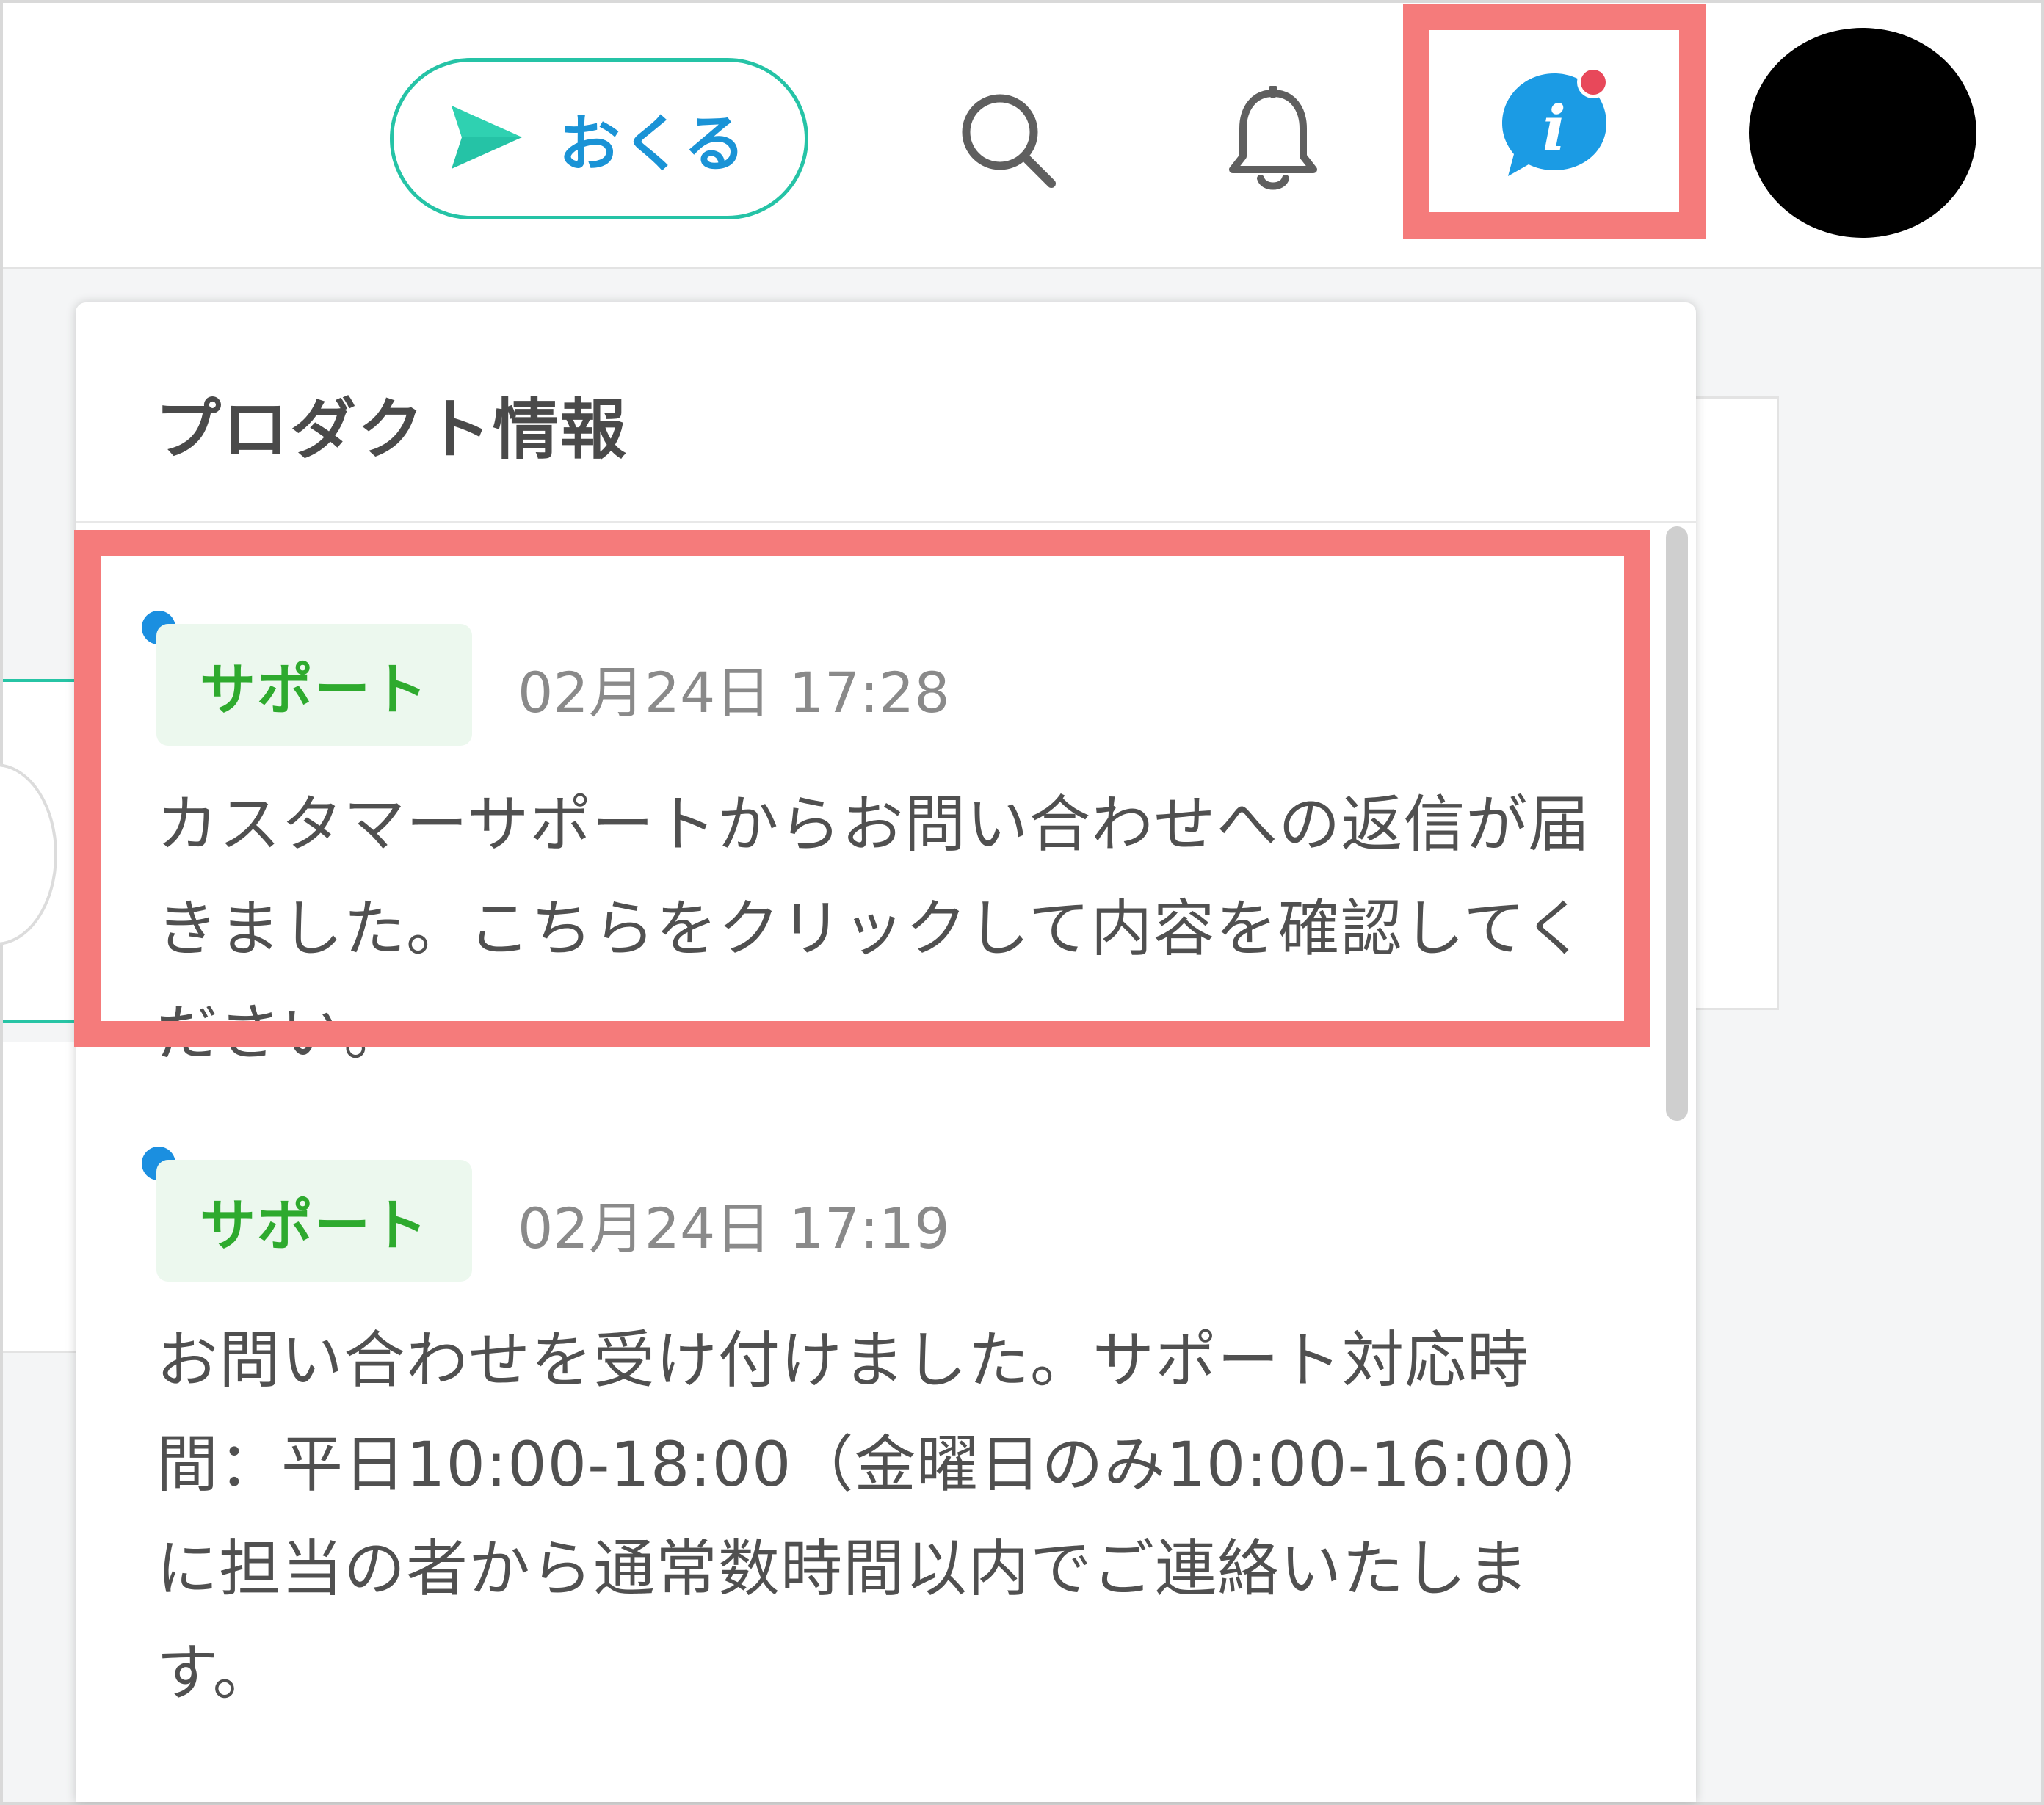 The image size is (2044, 1805). Describe the element at coordinates (1862, 133) in the screenshot. I see `avatar` at that location.